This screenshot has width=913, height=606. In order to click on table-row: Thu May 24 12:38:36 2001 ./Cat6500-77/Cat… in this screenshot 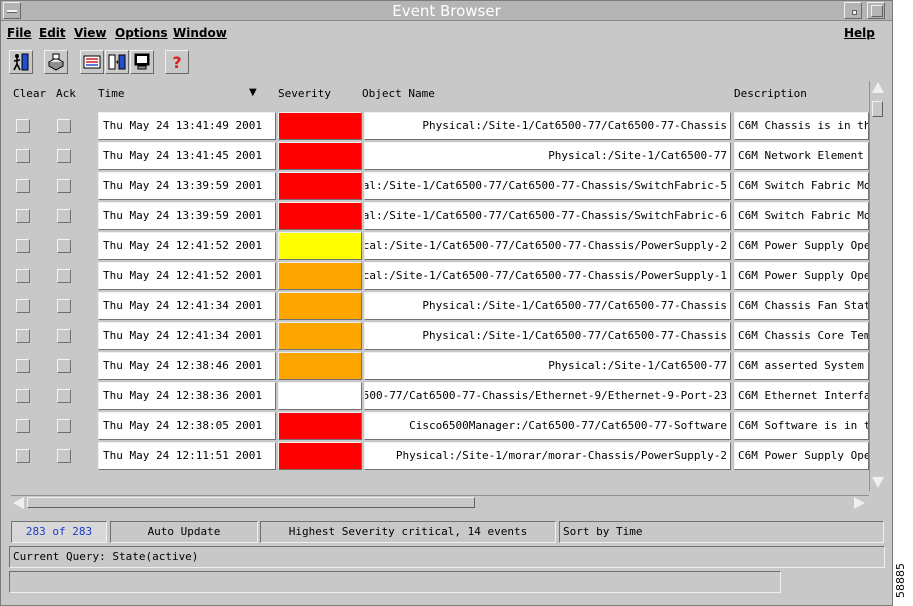, I will do `click(440, 396)`.